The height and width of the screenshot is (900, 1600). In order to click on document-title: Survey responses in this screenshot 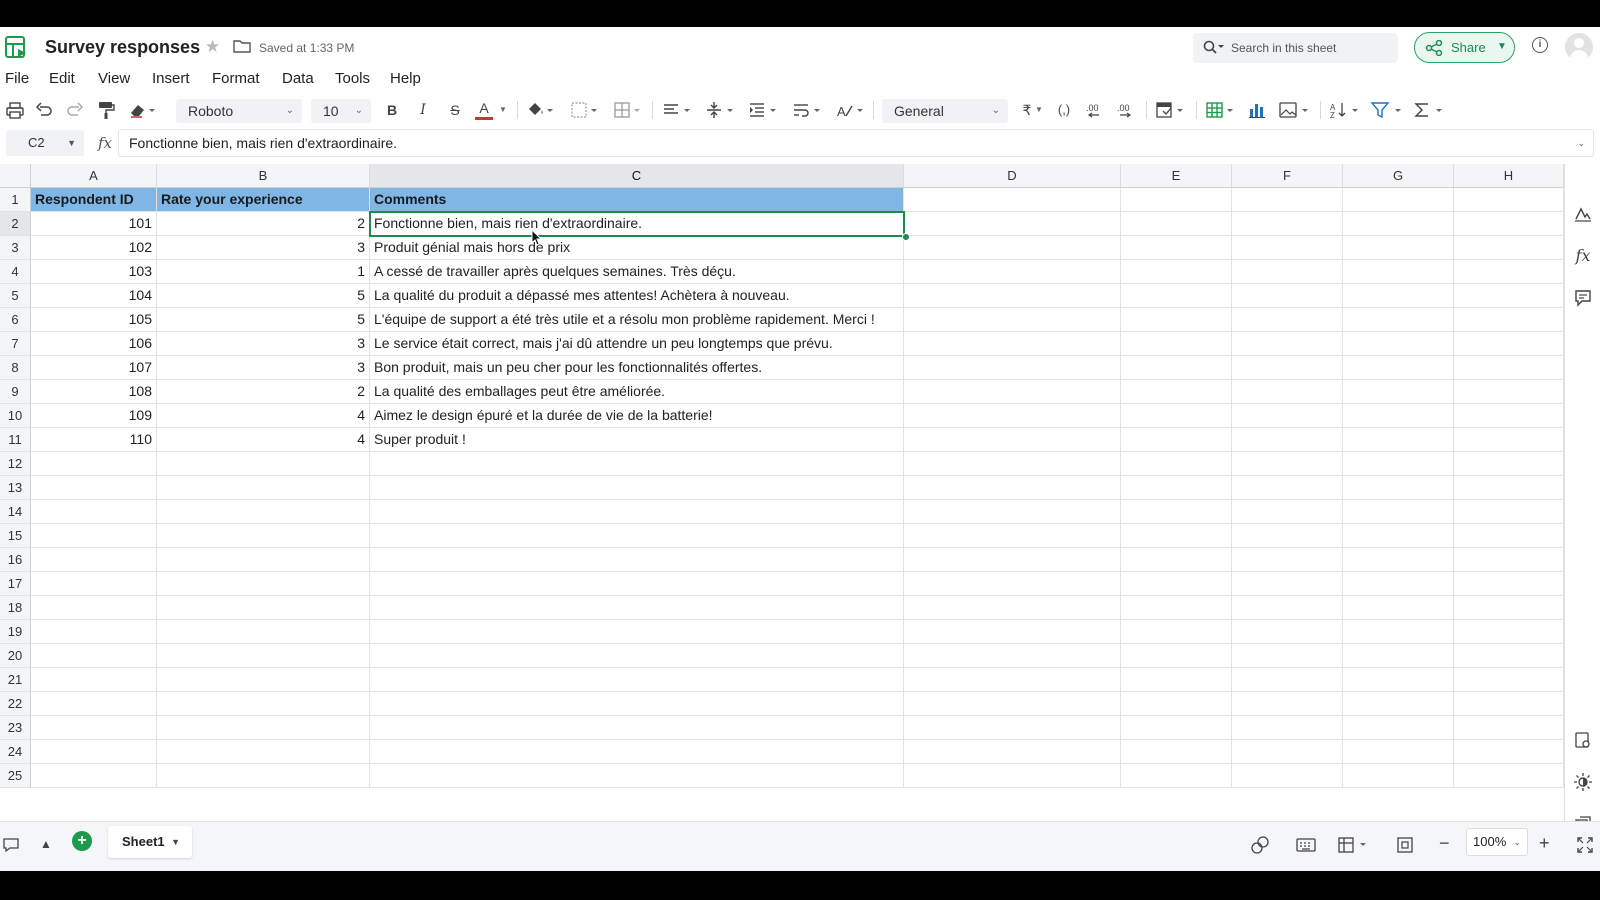, I will do `click(122, 47)`.